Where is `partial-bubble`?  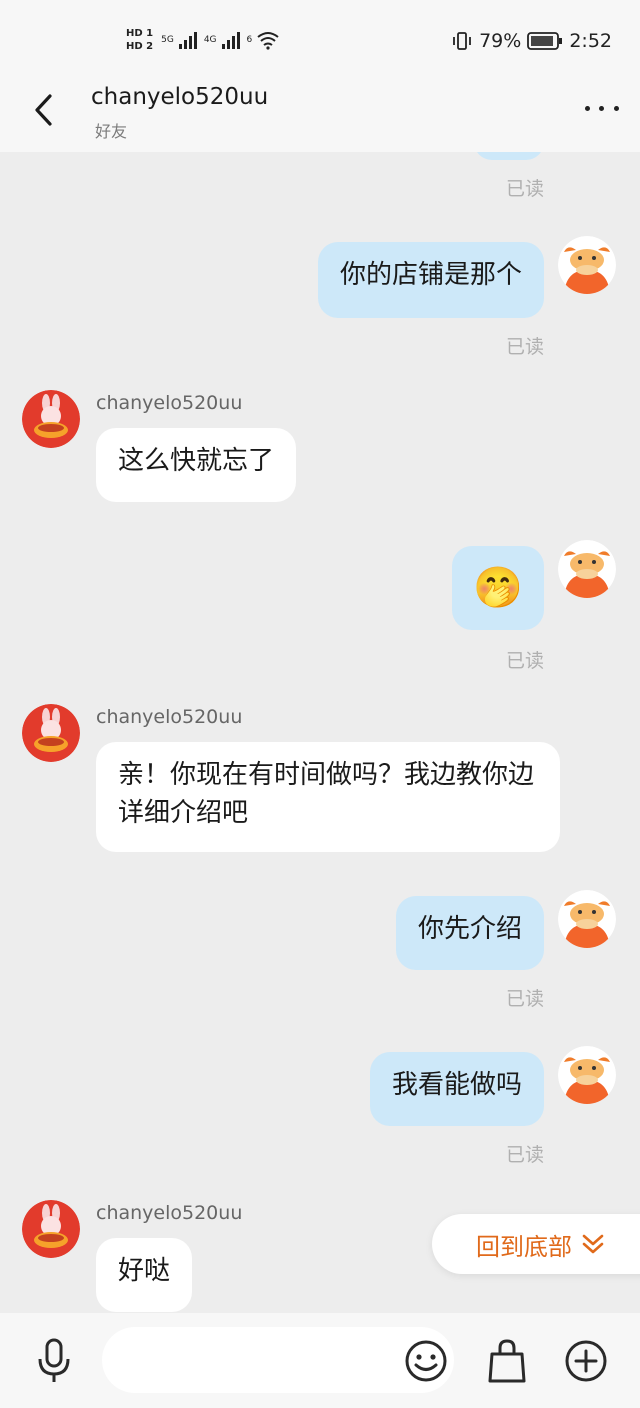 partial-bubble is located at coordinates (509, 156).